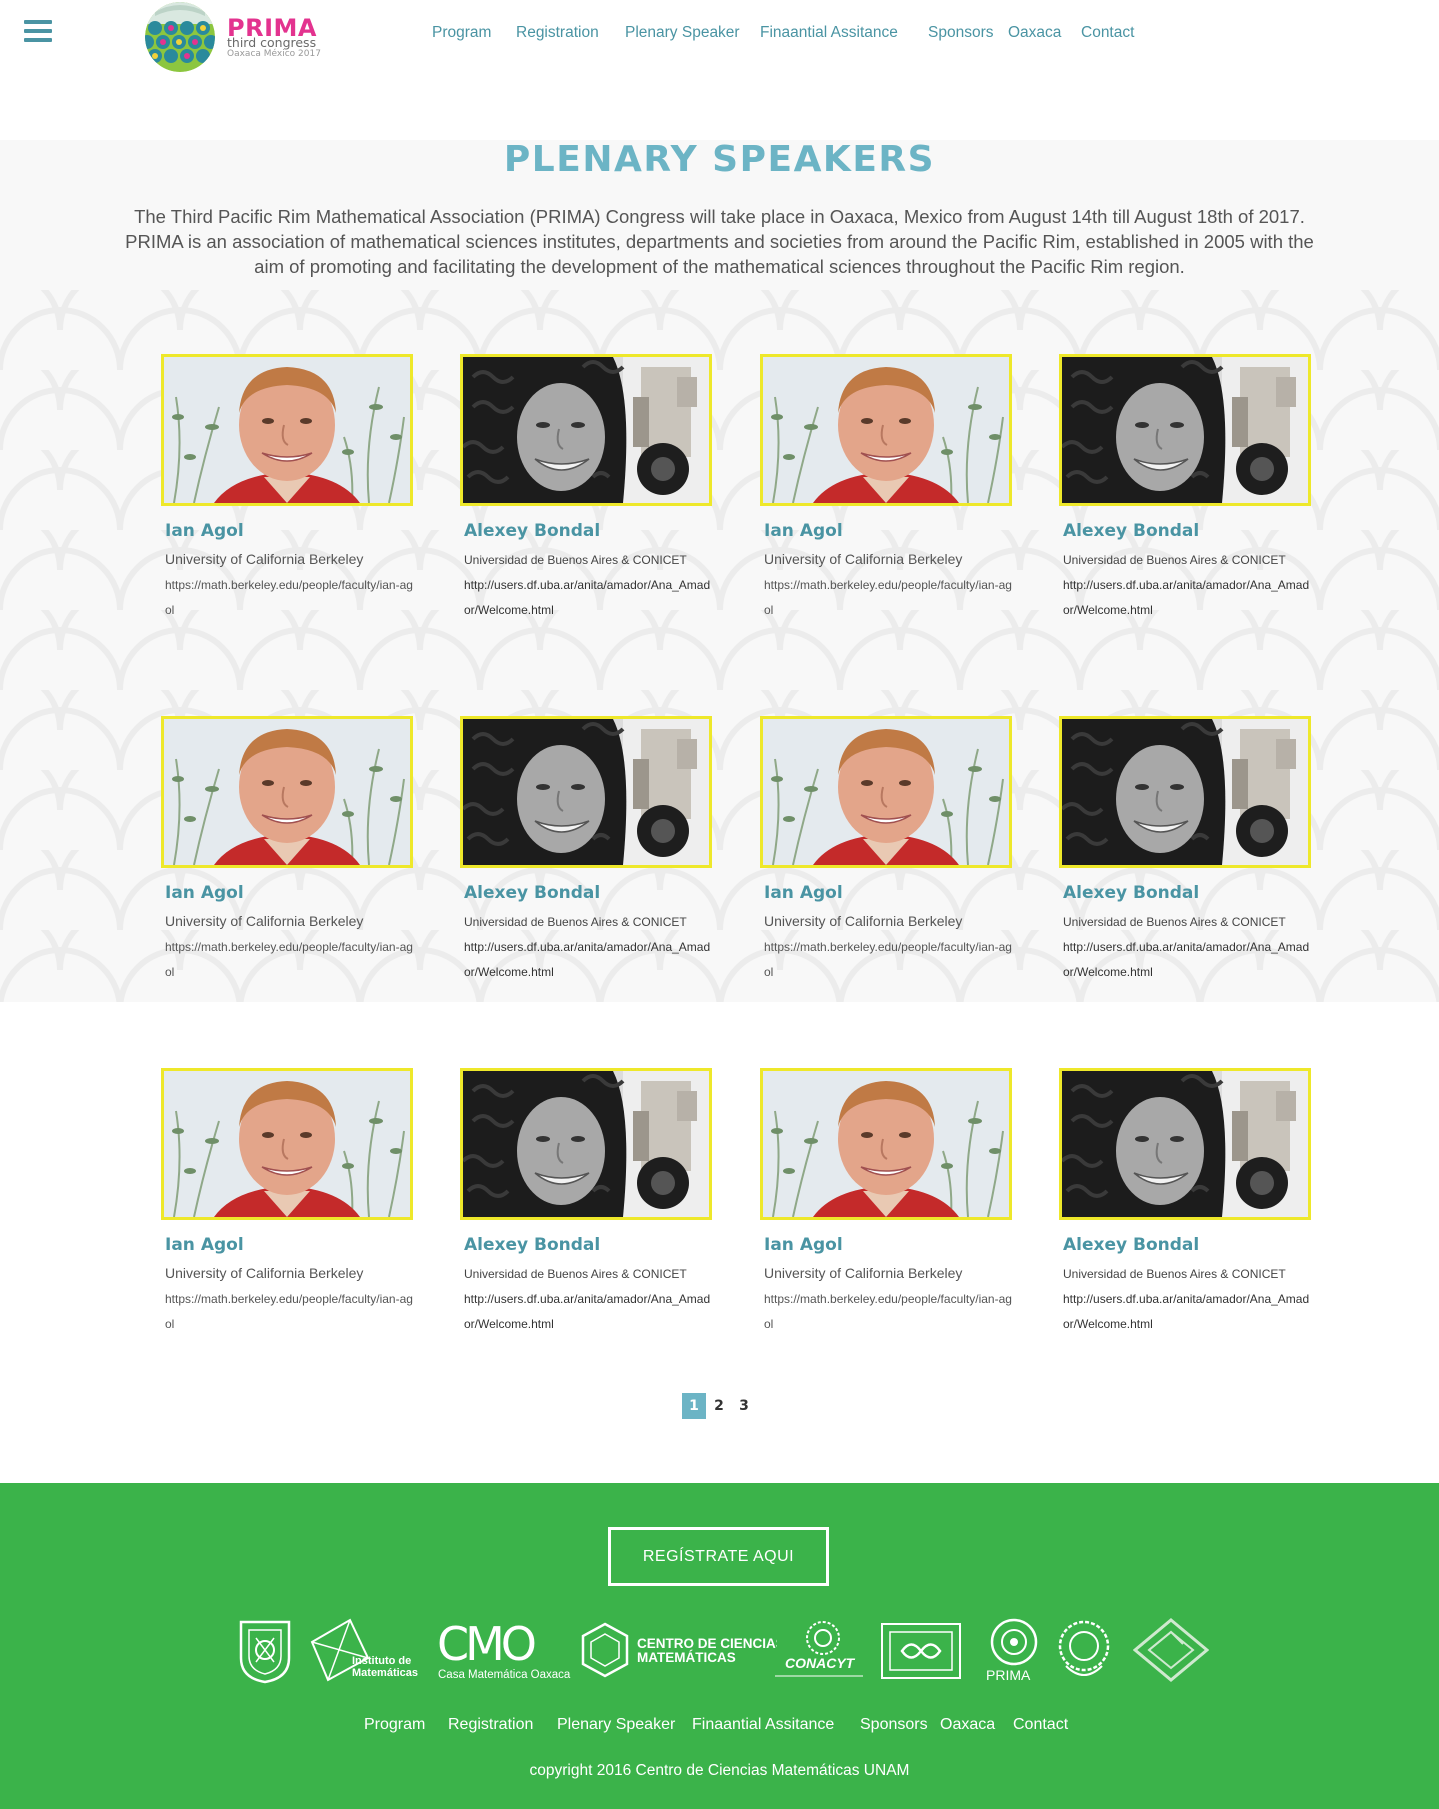 This screenshot has height=1809, width=1439. Describe the element at coordinates (820, 1663) in the screenshot. I see `conacyt-mark: CONACYT` at that location.